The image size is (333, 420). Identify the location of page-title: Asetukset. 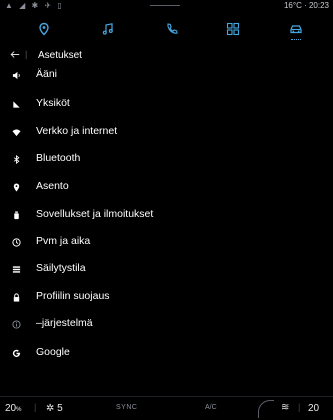
(60, 55).